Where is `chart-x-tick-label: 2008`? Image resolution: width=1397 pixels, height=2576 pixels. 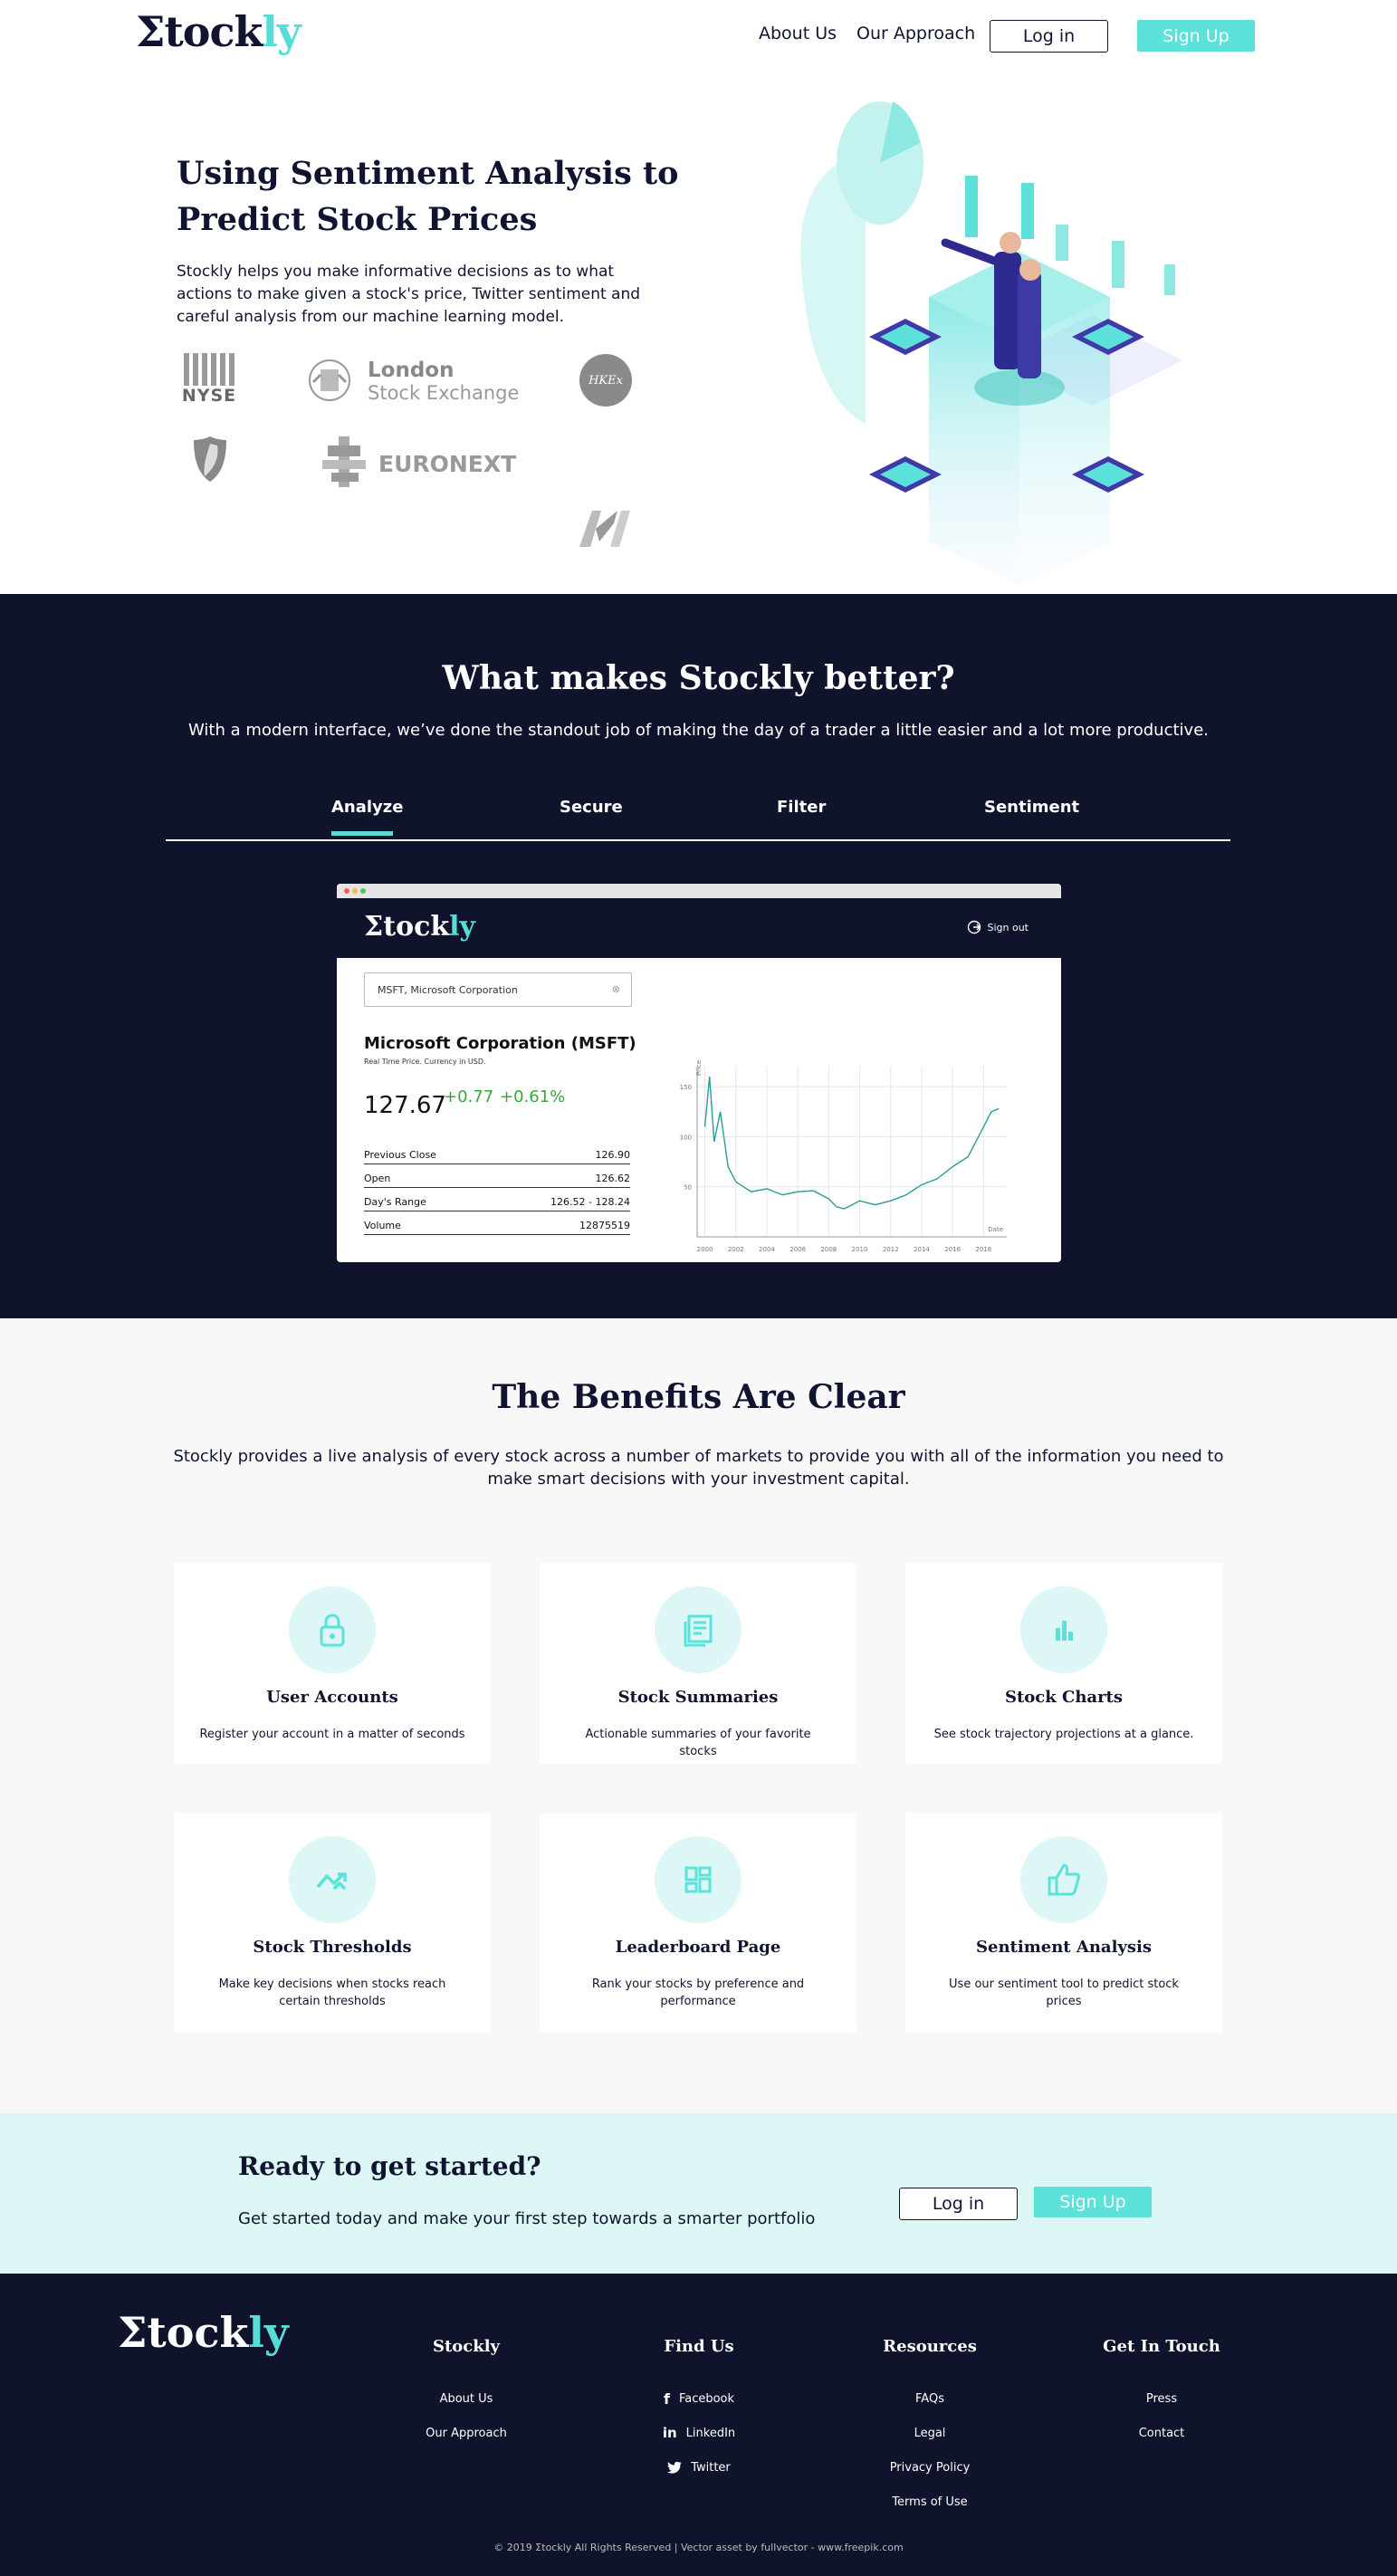
chart-x-tick-label: 2008 is located at coordinates (828, 1249).